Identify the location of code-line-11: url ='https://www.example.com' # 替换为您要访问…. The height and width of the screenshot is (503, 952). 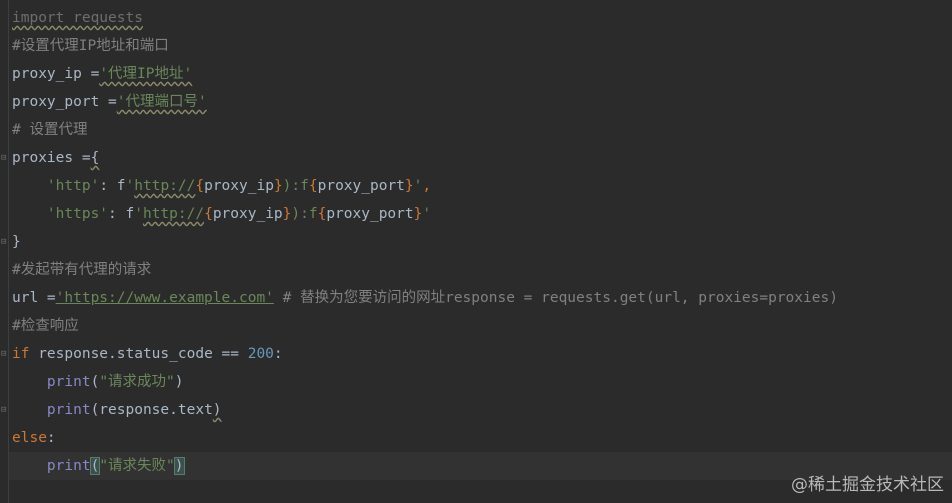
(425, 298).